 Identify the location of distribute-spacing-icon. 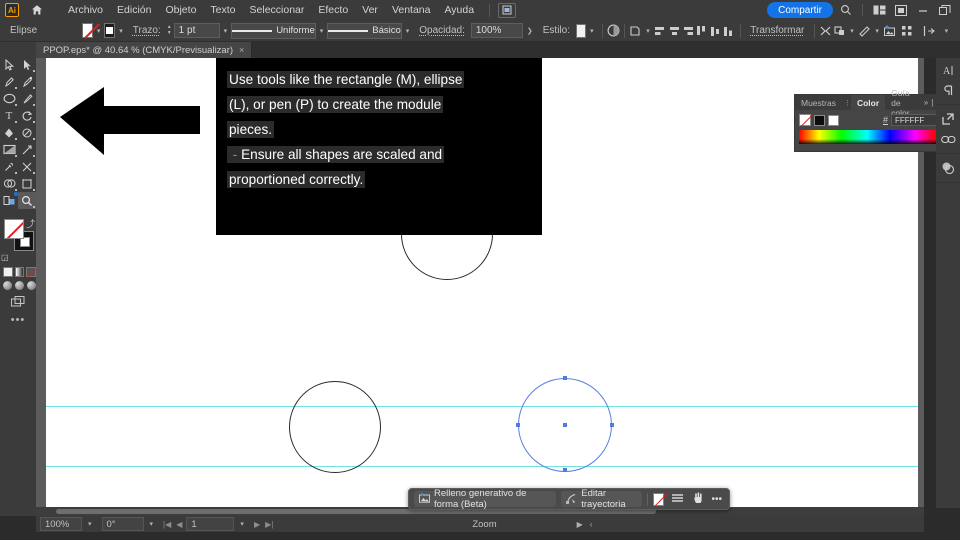
(929, 31).